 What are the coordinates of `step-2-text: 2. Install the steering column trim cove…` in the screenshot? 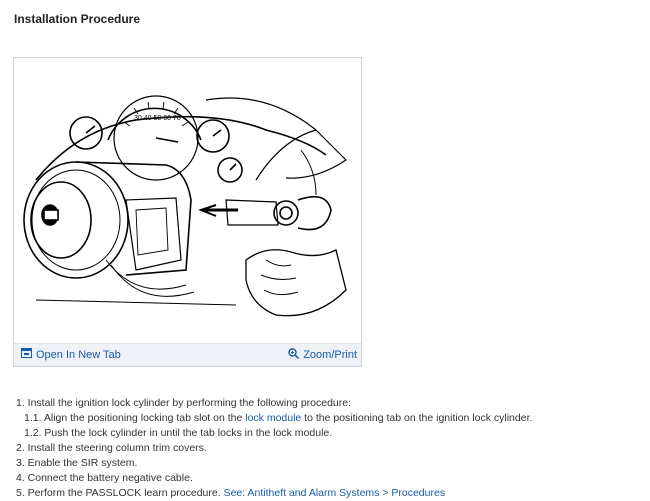 It's located at (111, 448).